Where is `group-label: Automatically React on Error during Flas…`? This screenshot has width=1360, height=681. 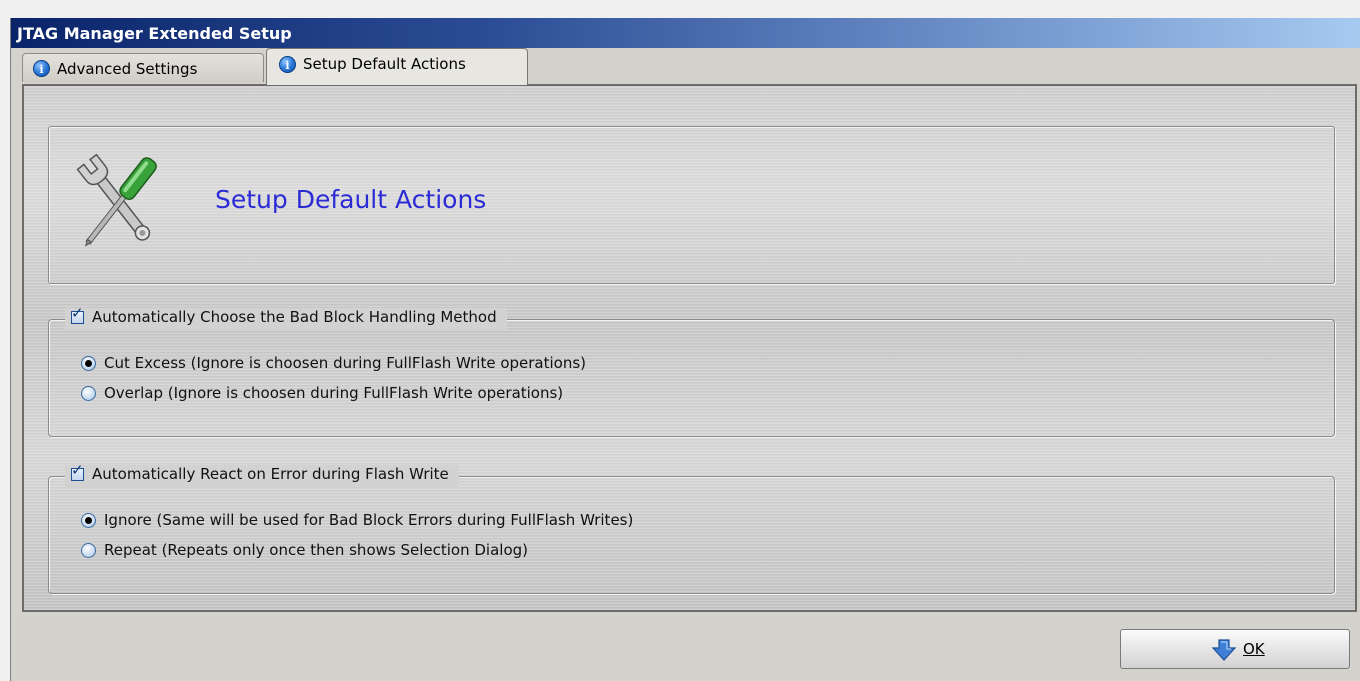 group-label: Automatically React on Error during Flas… is located at coordinates (270, 474).